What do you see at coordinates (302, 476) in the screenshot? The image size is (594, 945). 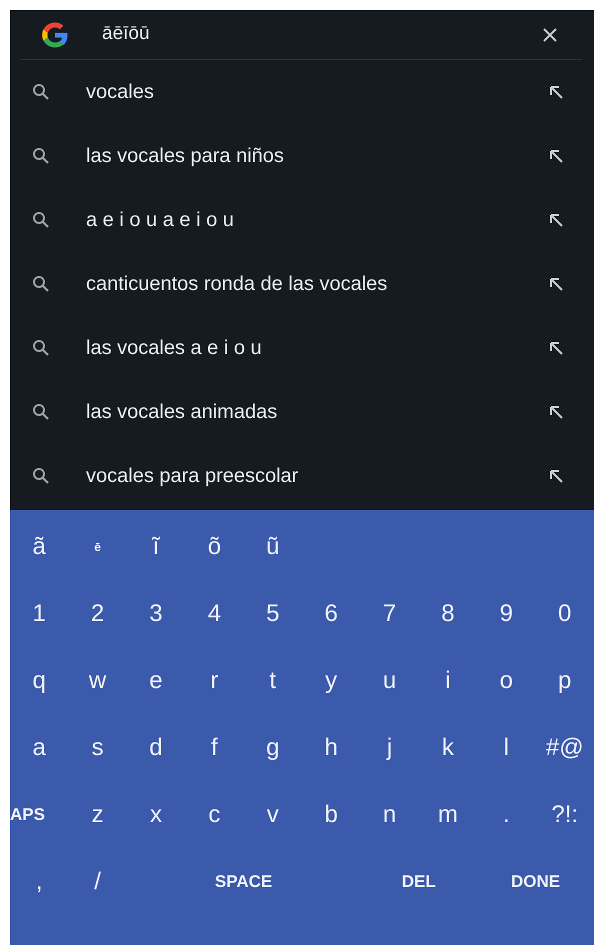 I see `suggestion-item: vocales para preescolar` at bounding box center [302, 476].